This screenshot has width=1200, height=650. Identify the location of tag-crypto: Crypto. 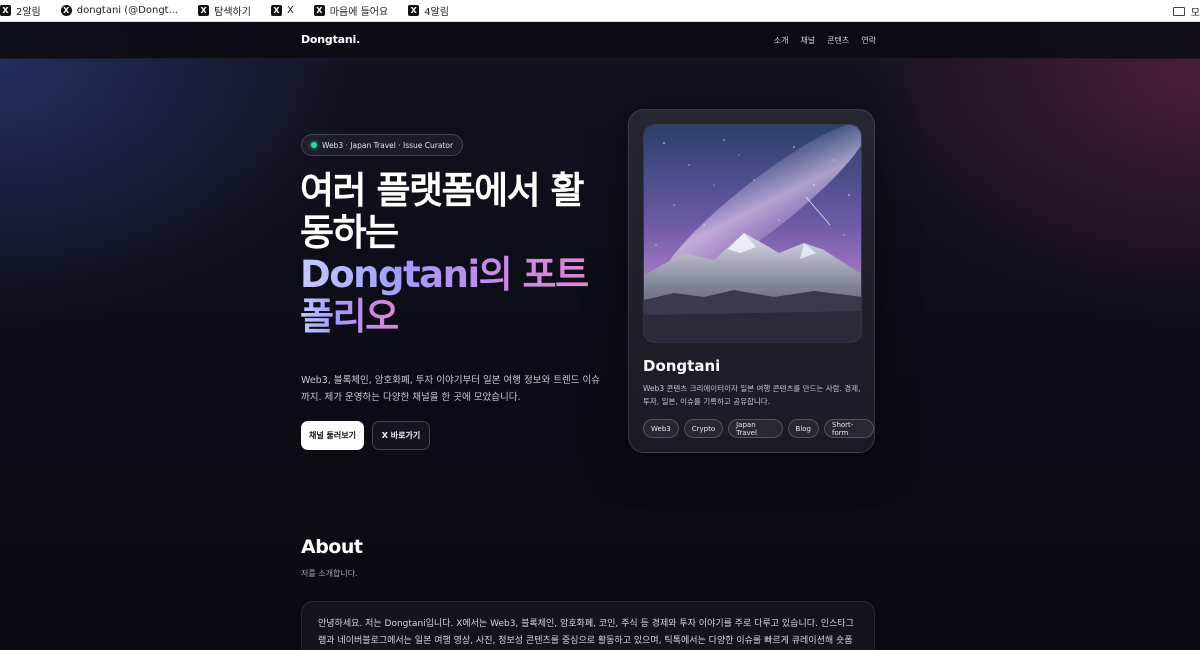
(703, 428).